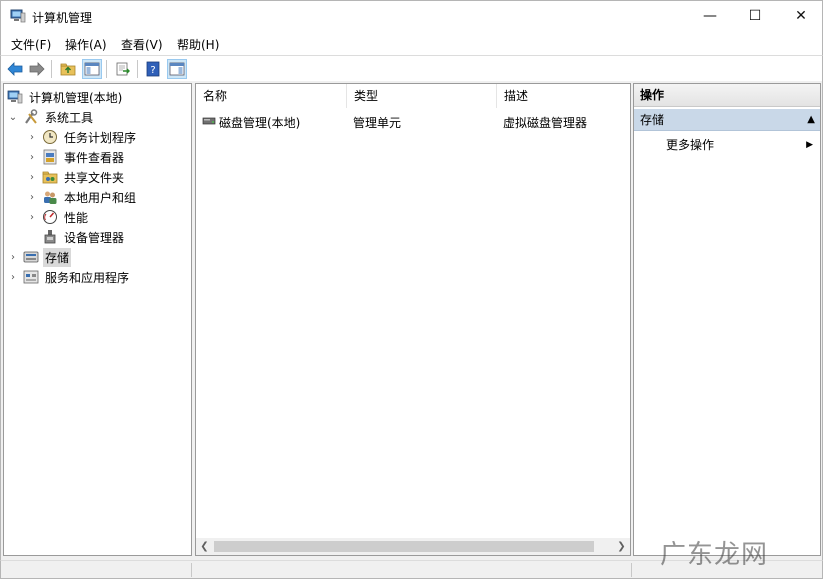  I want to click on tree-item-storage: › 存储, so click(39, 257).